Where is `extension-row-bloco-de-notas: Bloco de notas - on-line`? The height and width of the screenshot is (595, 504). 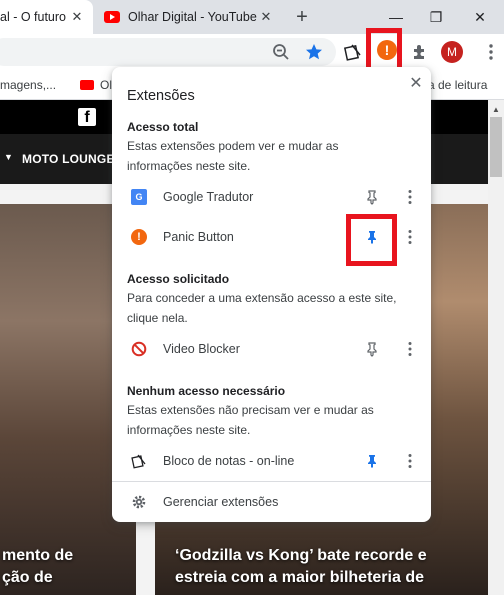
extension-row-bloco-de-notas: Bloco de notas - on-line is located at coordinates (271, 461).